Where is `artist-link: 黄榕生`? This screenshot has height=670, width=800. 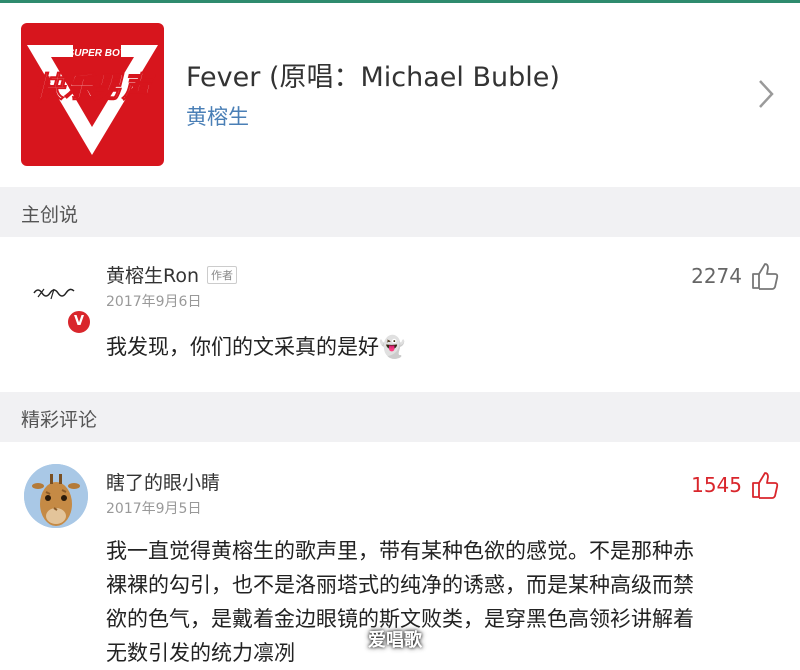 artist-link: 黄榕生 is located at coordinates (217, 116).